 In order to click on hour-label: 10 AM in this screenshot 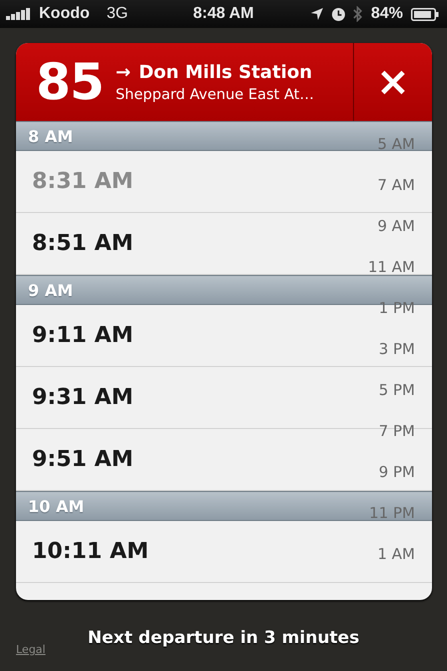, I will do `click(56, 506)`.